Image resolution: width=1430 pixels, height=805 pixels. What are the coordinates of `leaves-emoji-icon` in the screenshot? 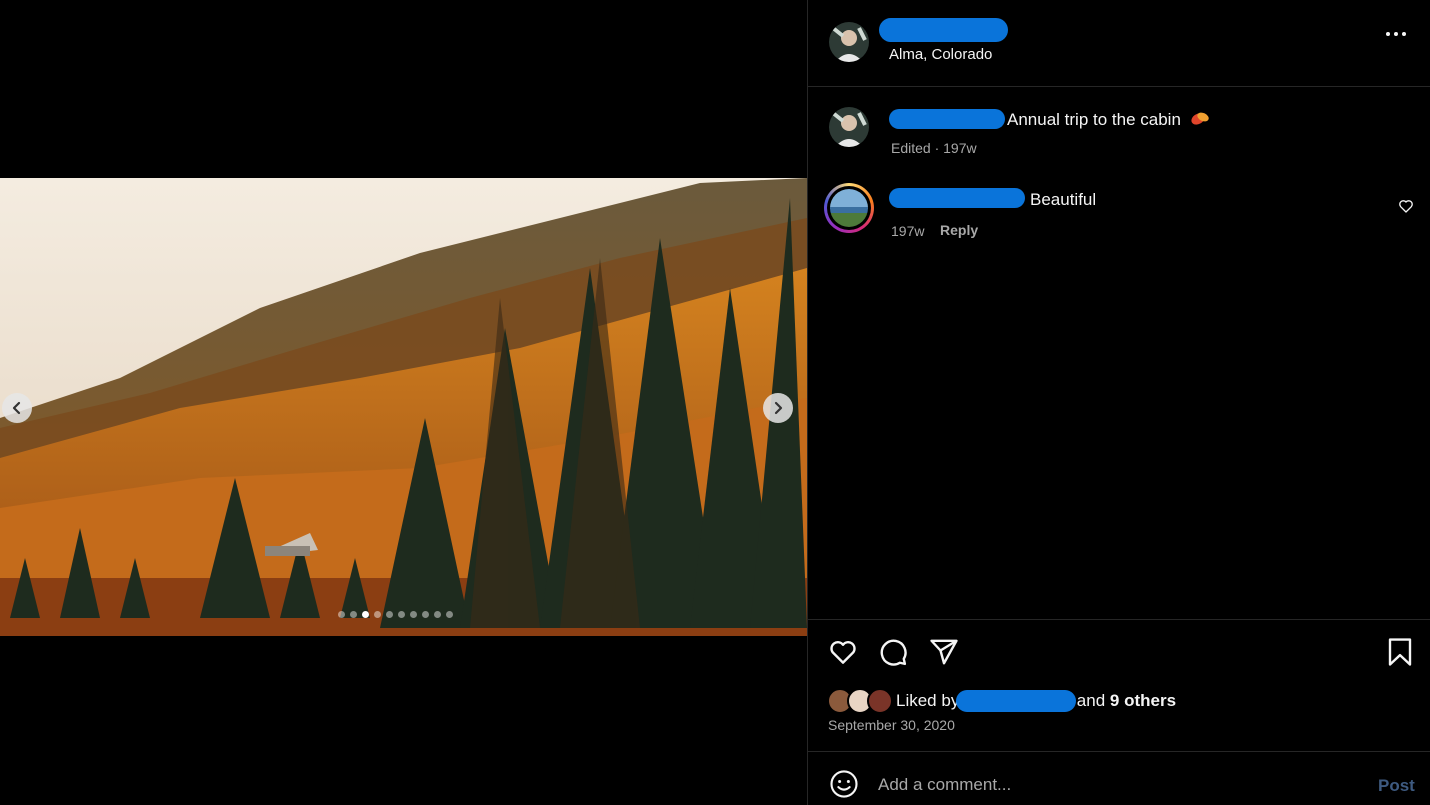 It's located at (1200, 120).